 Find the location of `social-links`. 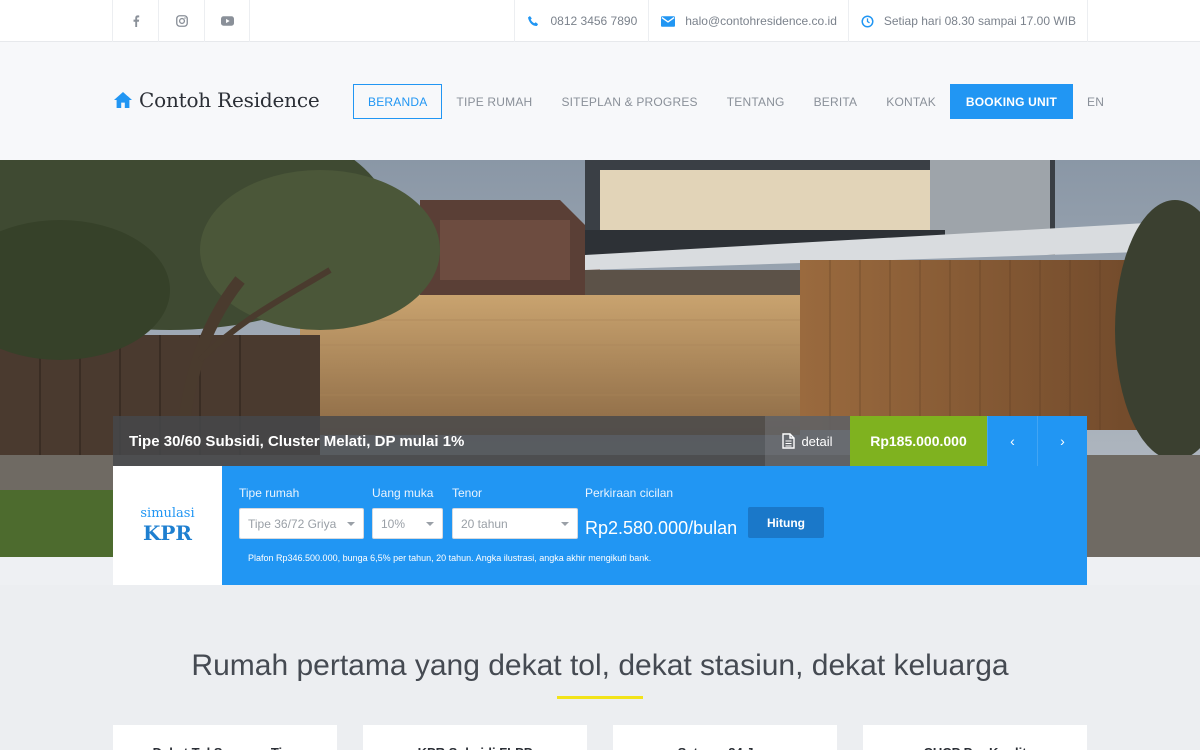

social-links is located at coordinates (181, 21).